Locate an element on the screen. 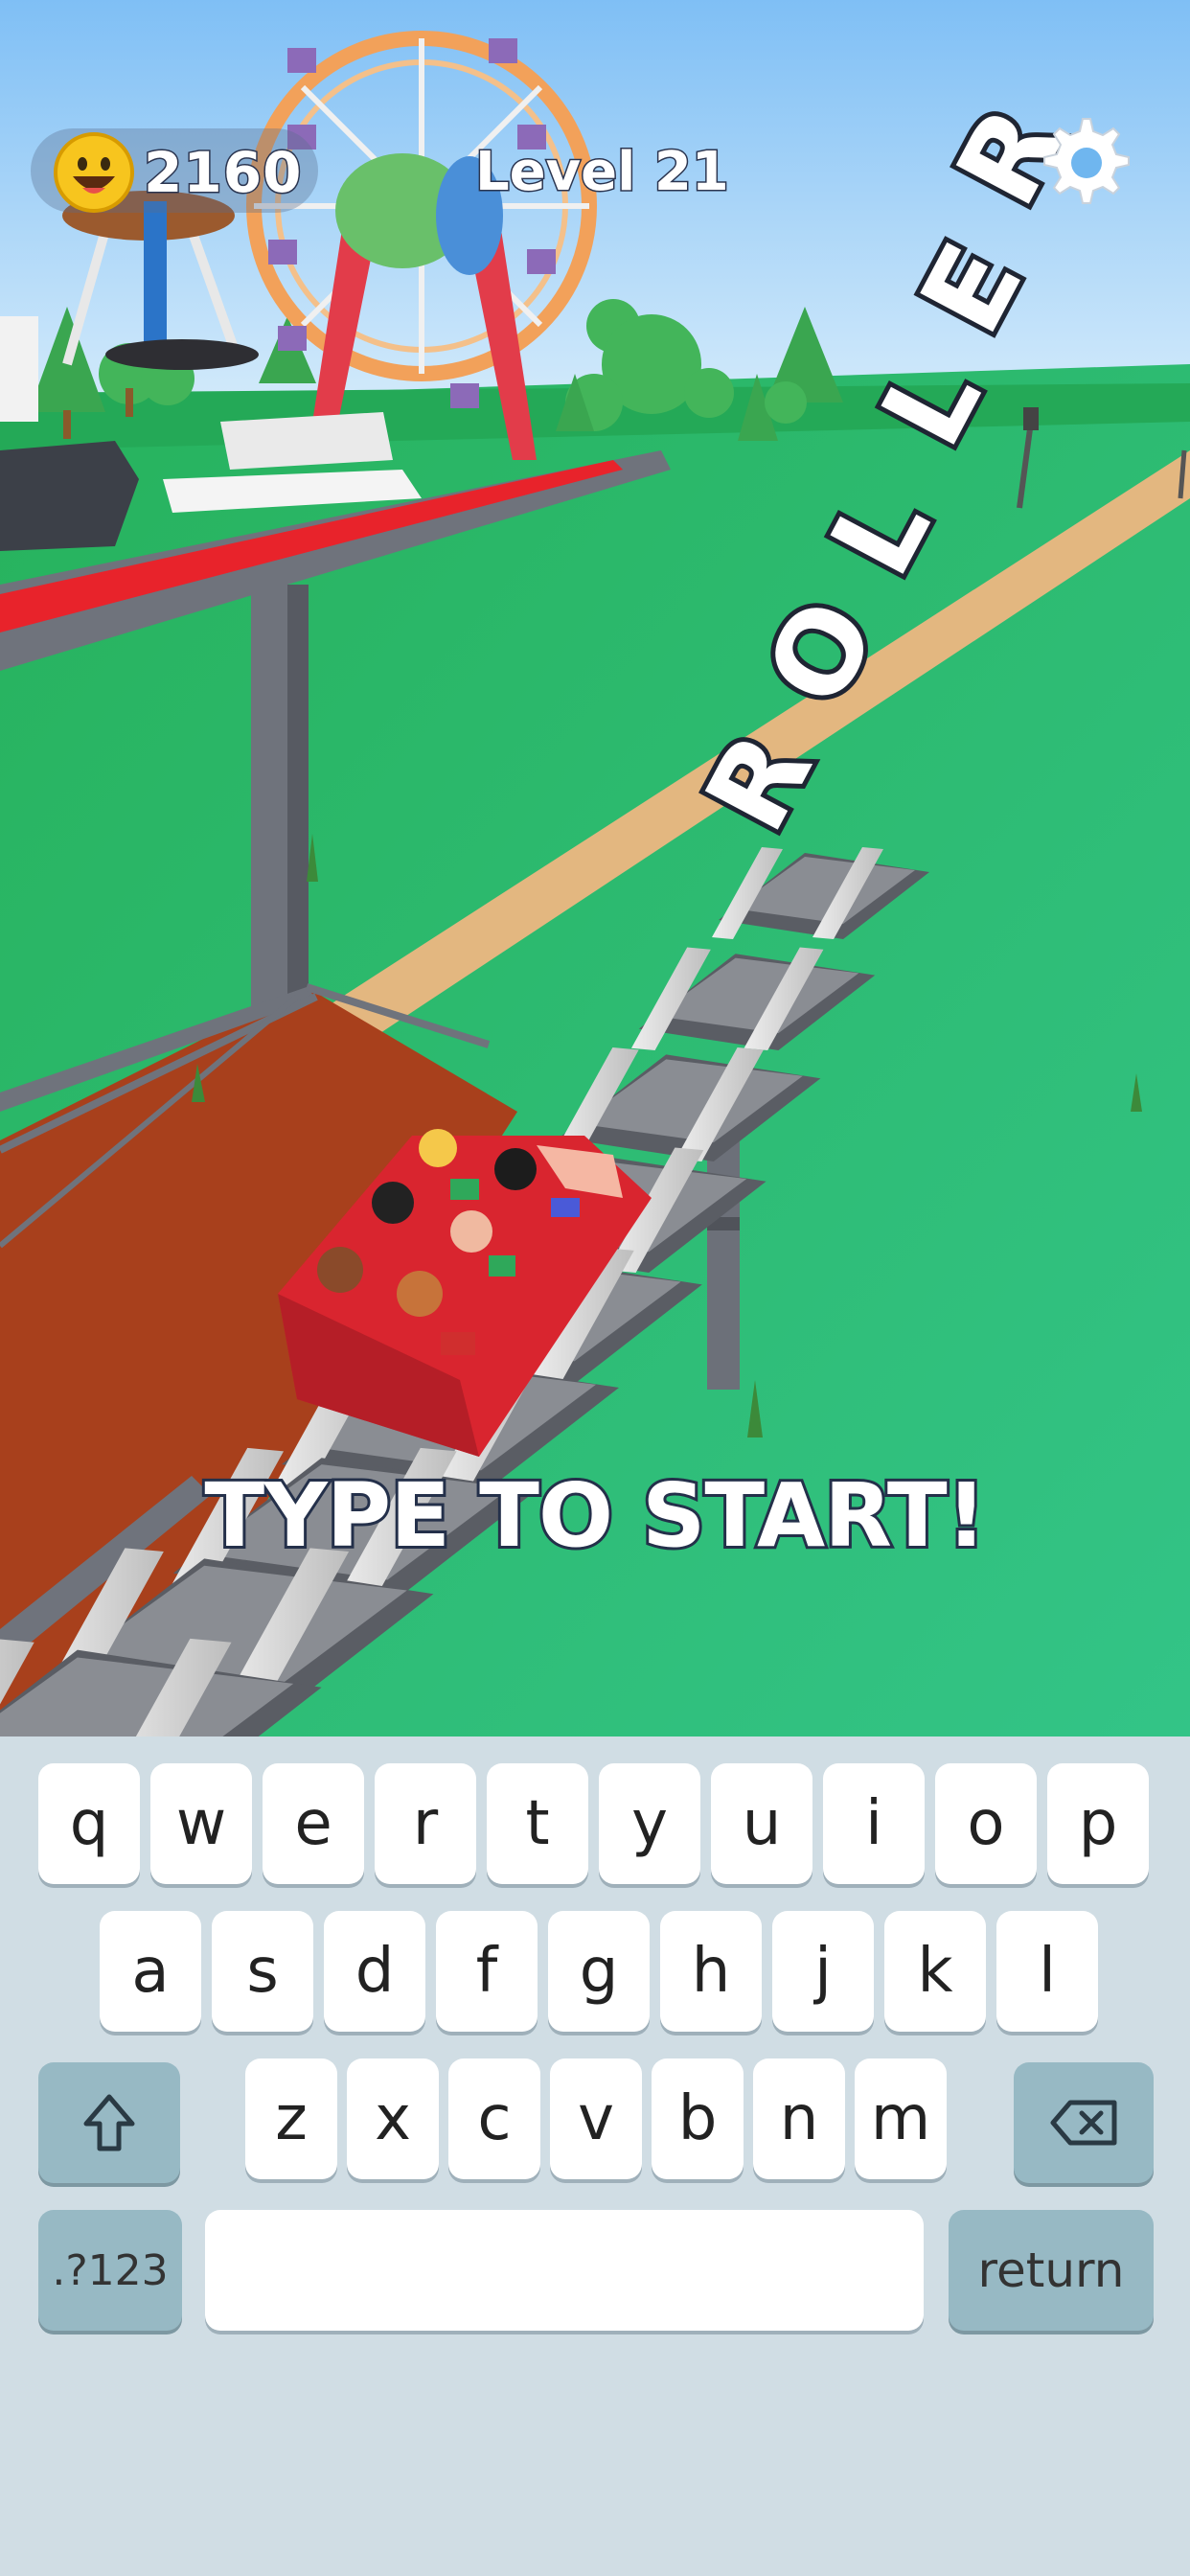 This screenshot has height=2576, width=1190. shift-arrow-icon is located at coordinates (109, 2122).